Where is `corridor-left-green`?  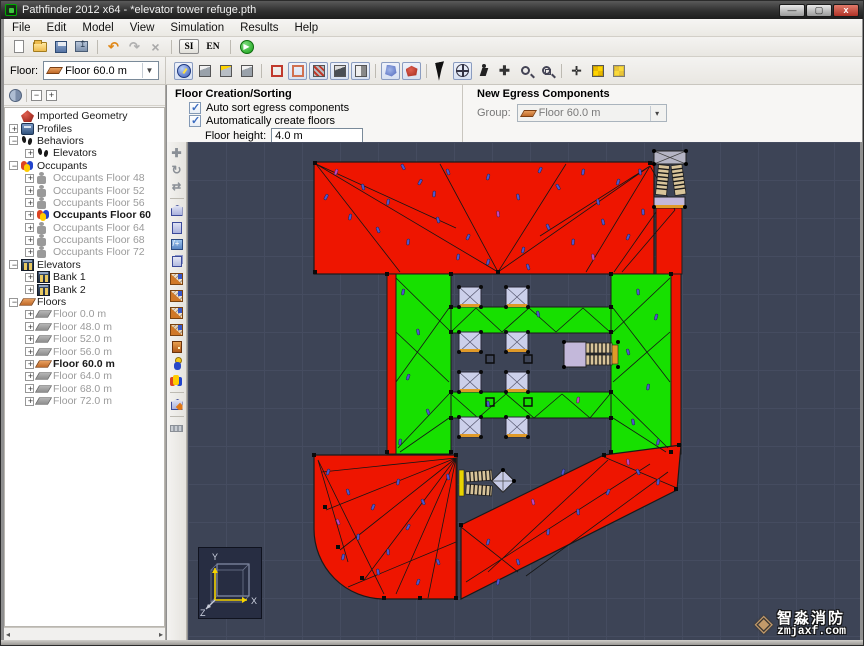 corridor-left-green is located at coordinates (423, 364).